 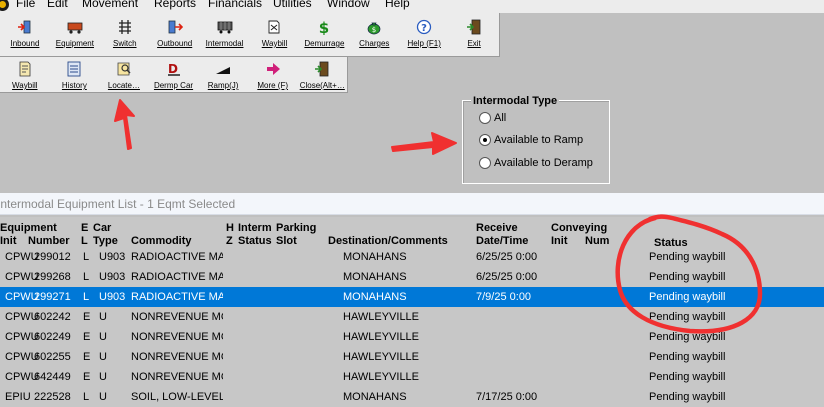 What do you see at coordinates (474, 43) in the screenshot?
I see `exit-label: Exit` at bounding box center [474, 43].